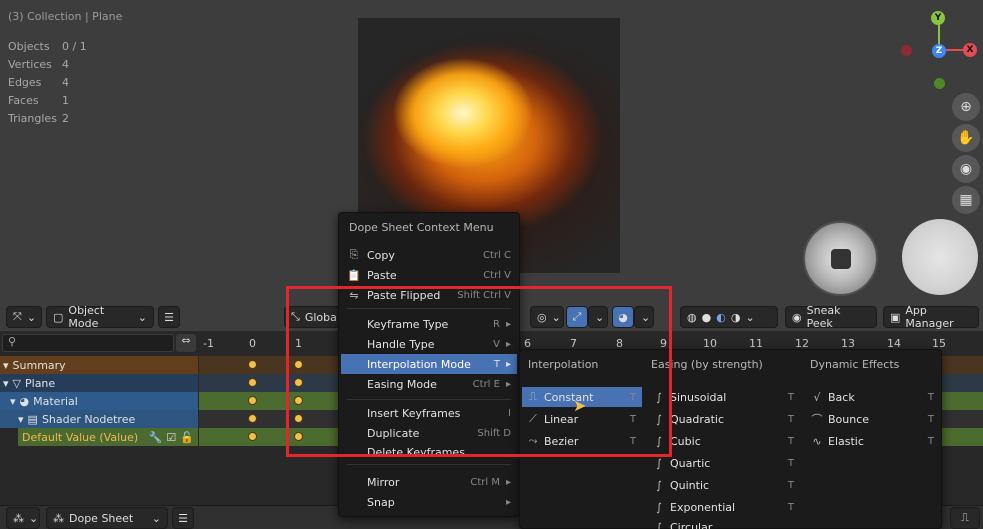  Describe the element at coordinates (25, 82) in the screenshot. I see `stat-label: Edges` at that location.